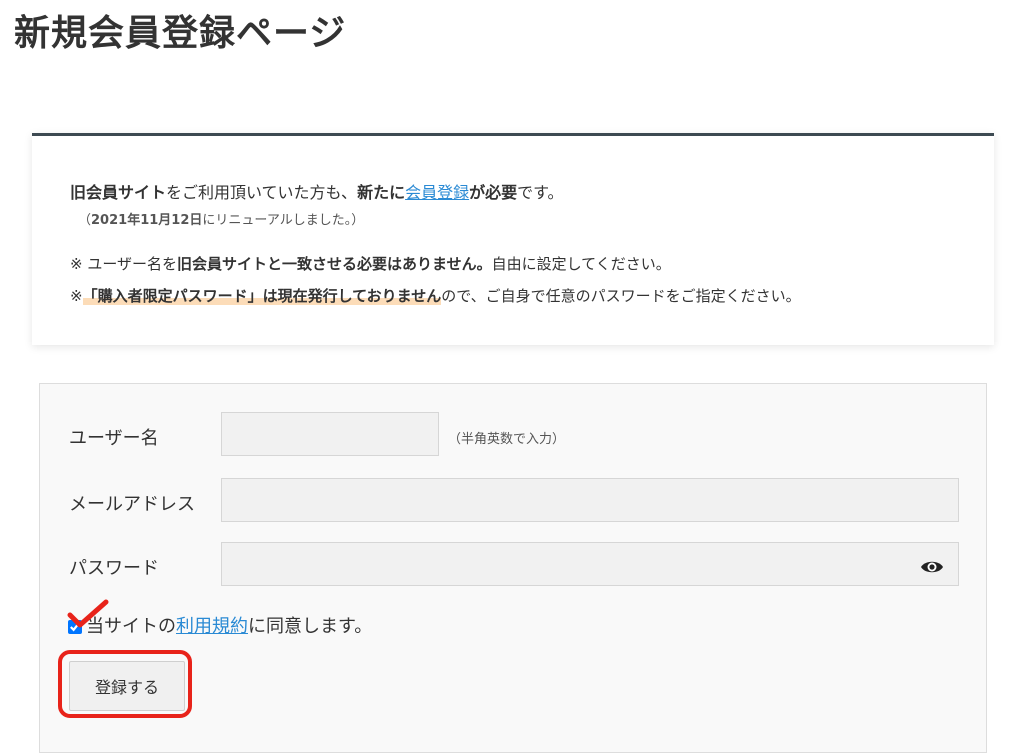 The width and height of the screenshot is (1024, 753). I want to click on terms-agreement: 当サイトの利用規約に同意します。, so click(220, 625).